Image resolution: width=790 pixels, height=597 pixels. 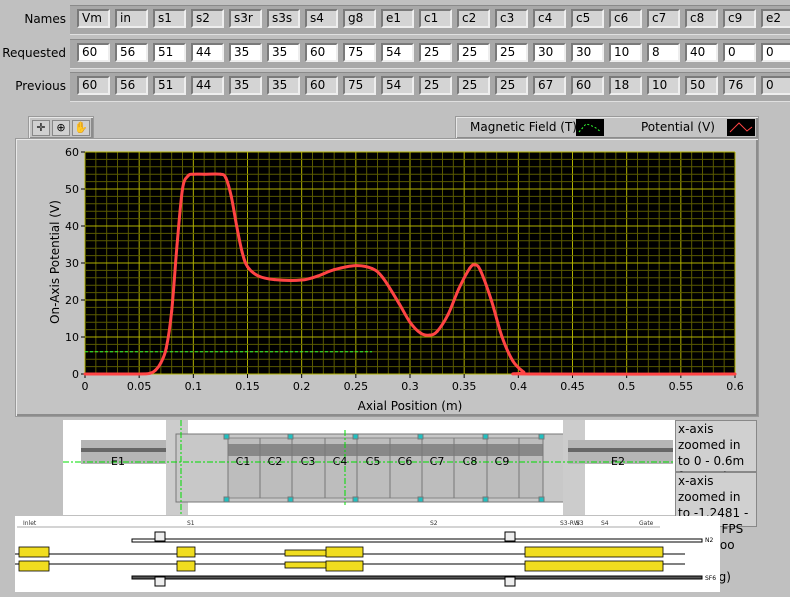 What do you see at coordinates (194, 386) in the screenshot?
I see `x-tick-label: 0.1` at bounding box center [194, 386].